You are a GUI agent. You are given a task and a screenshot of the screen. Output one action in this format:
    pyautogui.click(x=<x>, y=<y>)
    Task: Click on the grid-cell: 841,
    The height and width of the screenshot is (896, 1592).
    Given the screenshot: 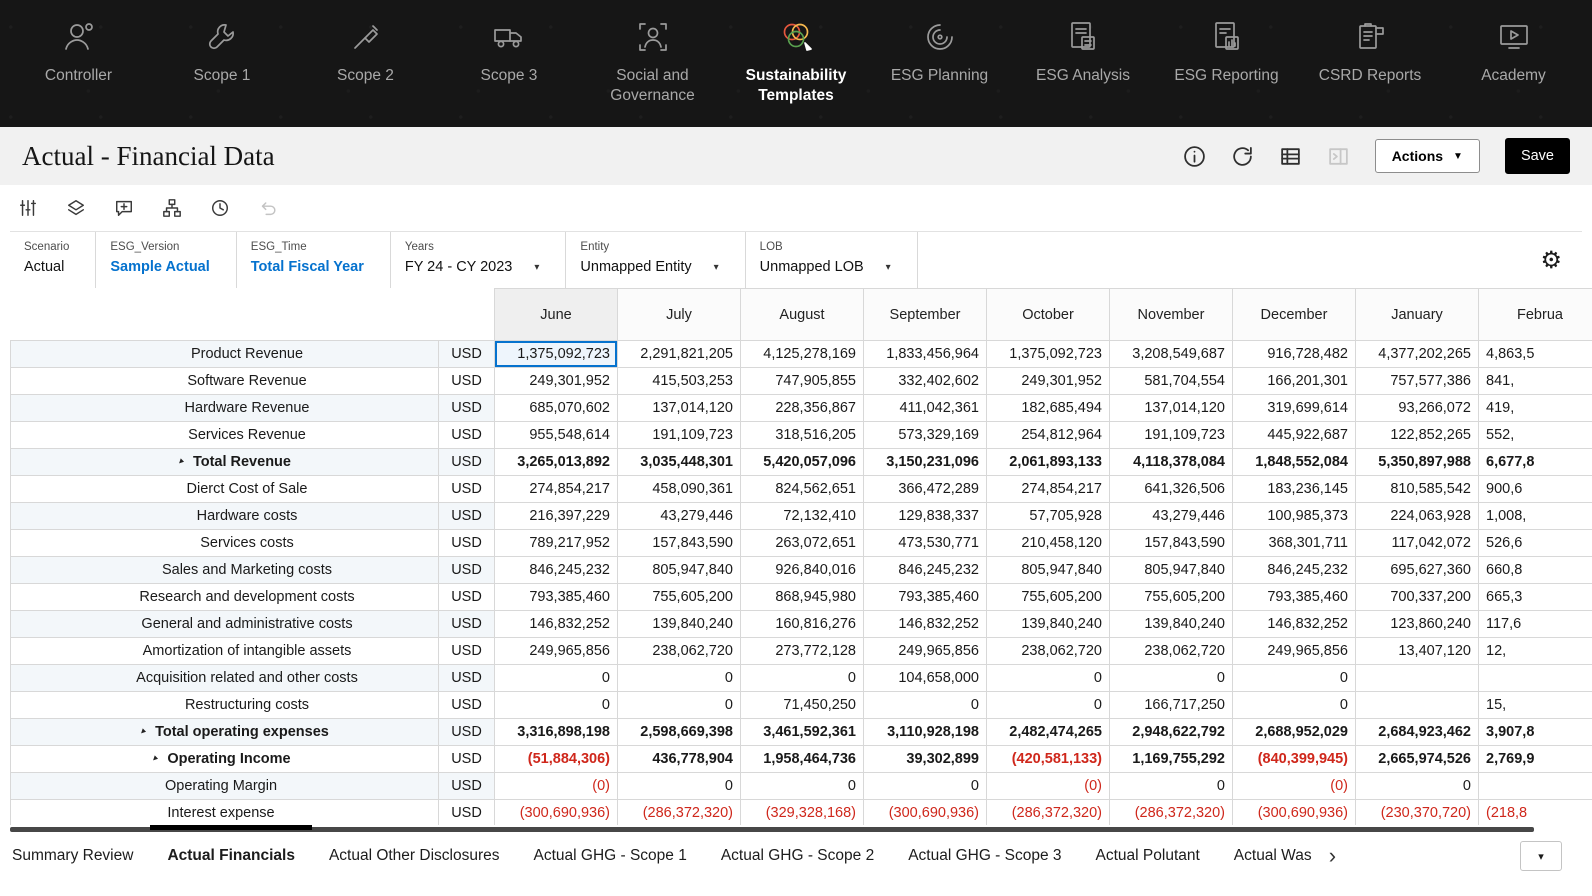 What is the action you would take?
    pyautogui.click(x=1535, y=381)
    